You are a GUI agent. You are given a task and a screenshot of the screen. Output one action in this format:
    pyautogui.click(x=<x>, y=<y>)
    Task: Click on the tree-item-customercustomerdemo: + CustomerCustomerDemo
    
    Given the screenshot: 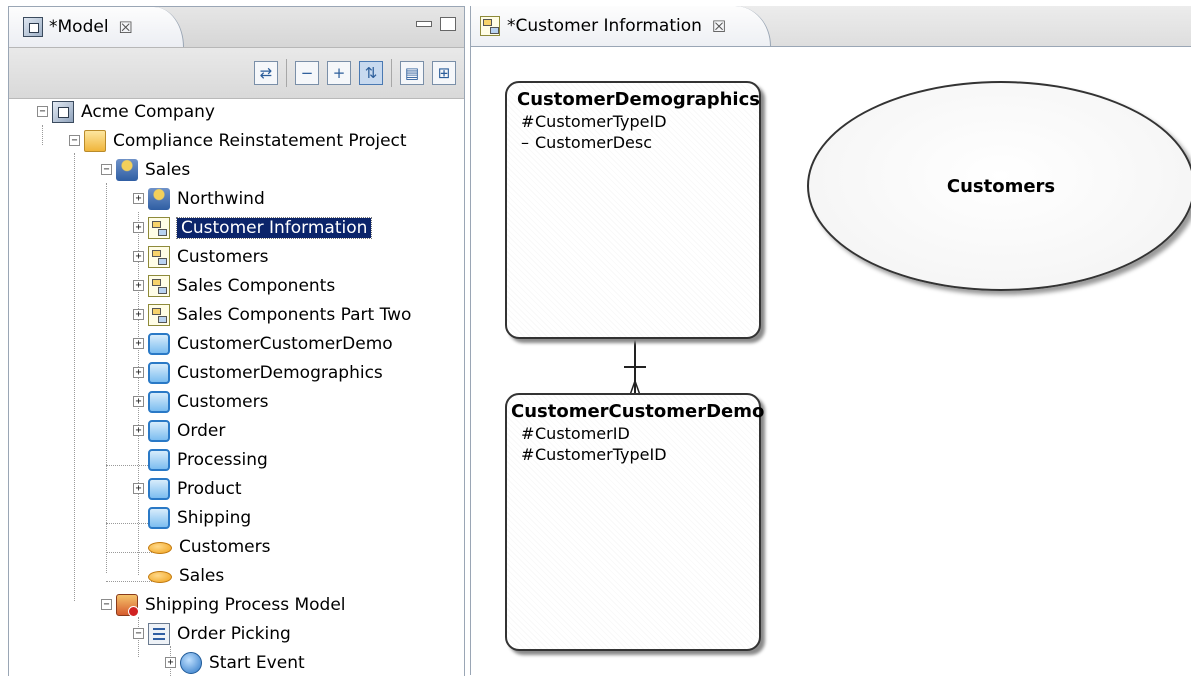 What is the action you would take?
    pyautogui.click(x=263, y=343)
    